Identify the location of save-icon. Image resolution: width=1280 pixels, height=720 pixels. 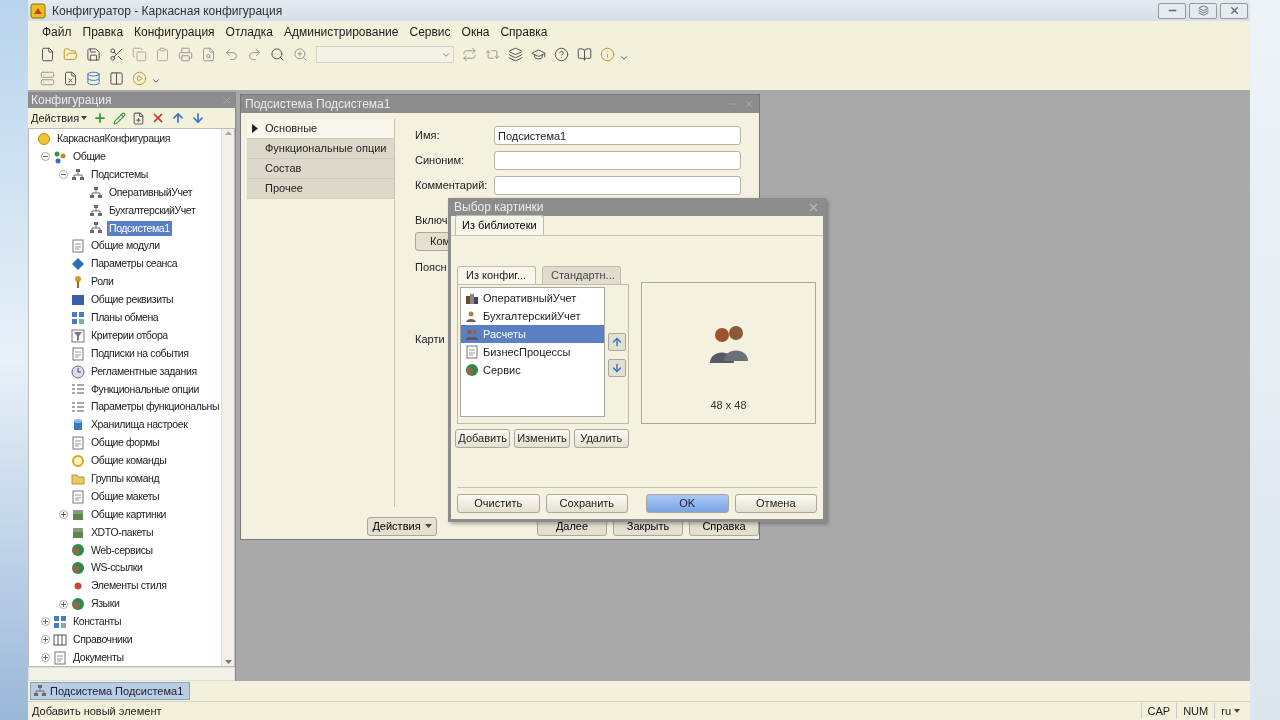
(93, 54).